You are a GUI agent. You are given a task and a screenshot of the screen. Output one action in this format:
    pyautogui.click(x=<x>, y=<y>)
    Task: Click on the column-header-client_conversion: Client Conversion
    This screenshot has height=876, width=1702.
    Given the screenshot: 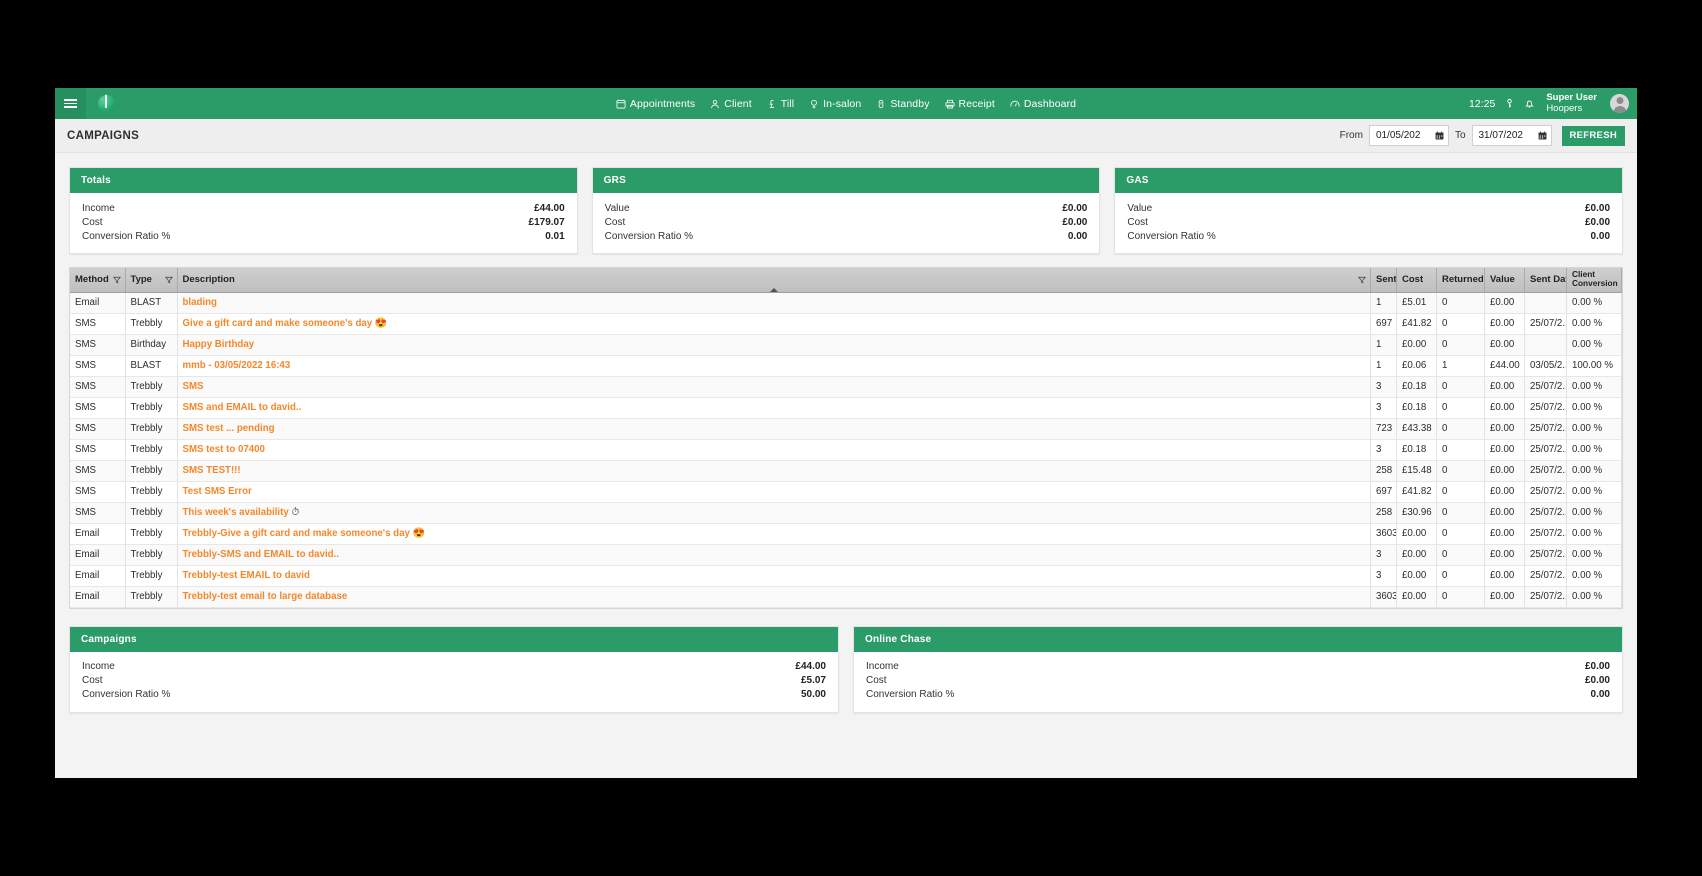 What is the action you would take?
    pyautogui.click(x=1594, y=280)
    